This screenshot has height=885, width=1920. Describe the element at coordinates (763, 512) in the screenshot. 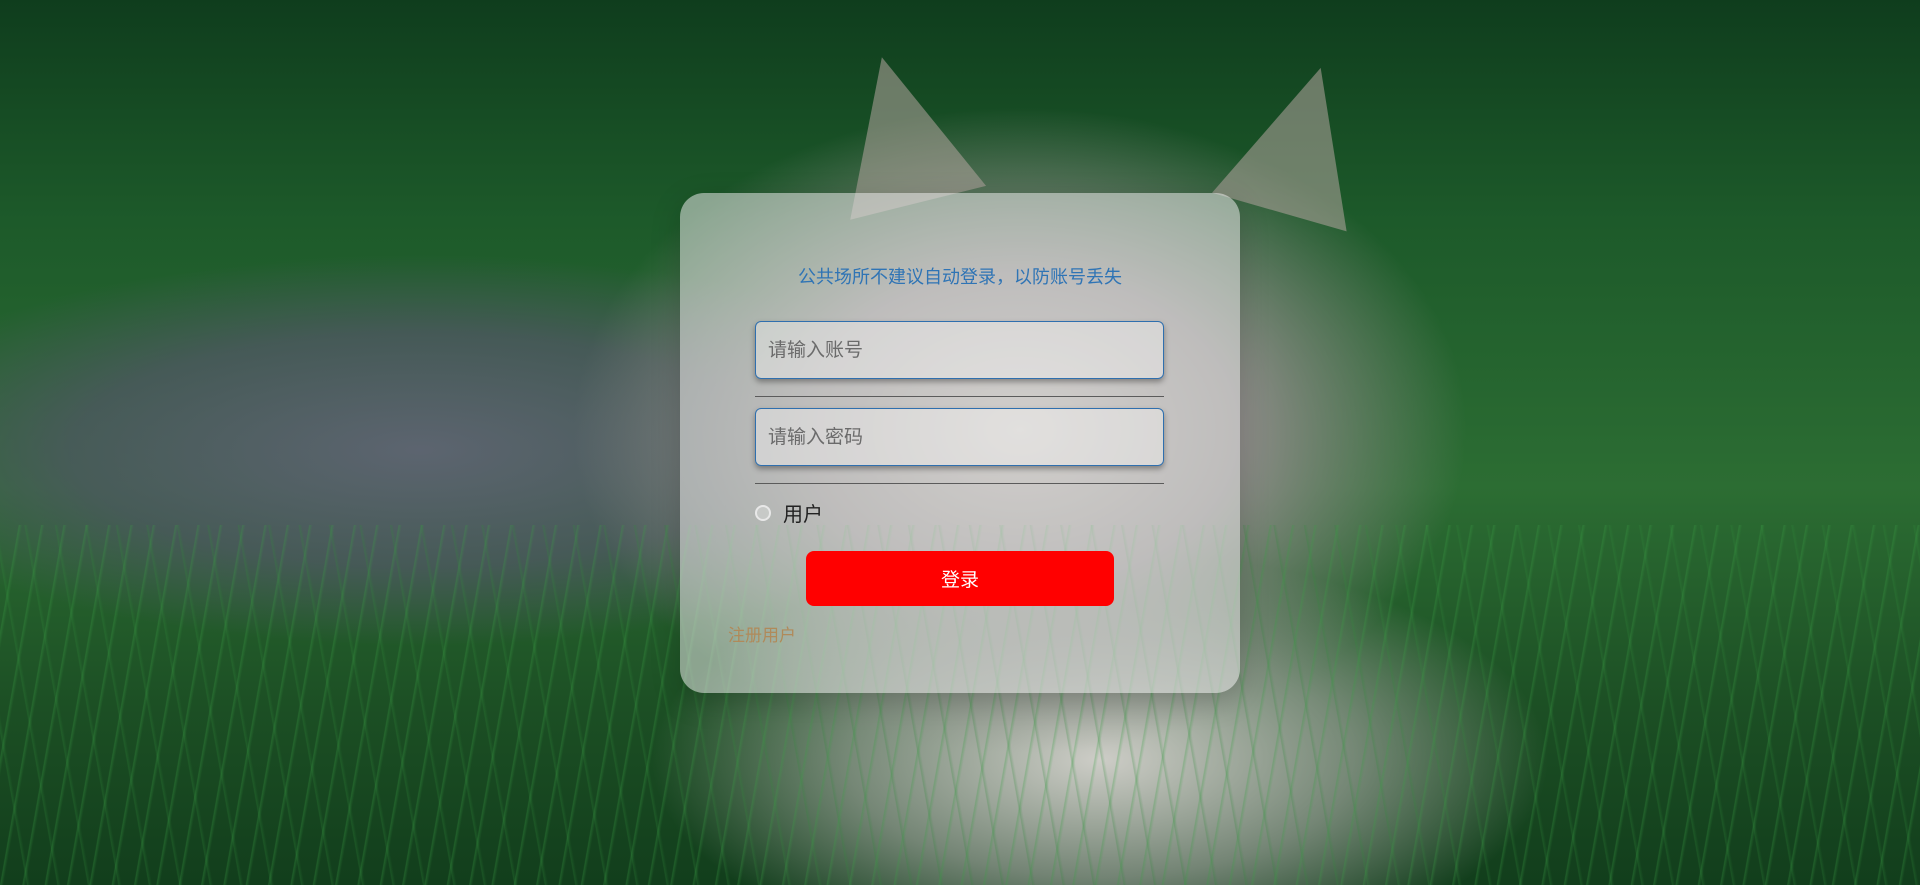

I see `user-role-radio` at that location.